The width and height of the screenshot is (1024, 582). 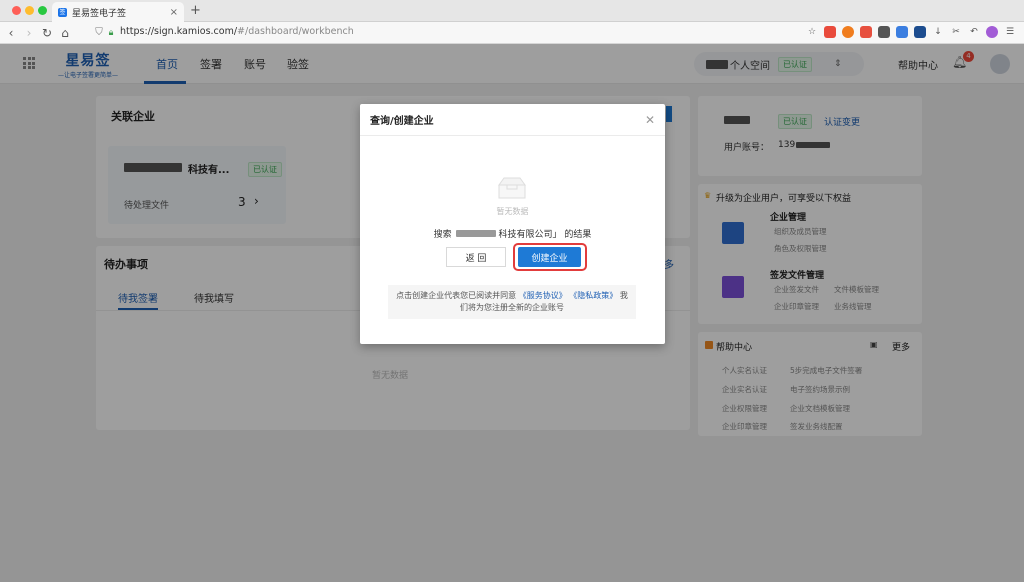 What do you see at coordinates (295, 31) in the screenshot?
I see `url-path: #/dashboard/workbench` at bounding box center [295, 31].